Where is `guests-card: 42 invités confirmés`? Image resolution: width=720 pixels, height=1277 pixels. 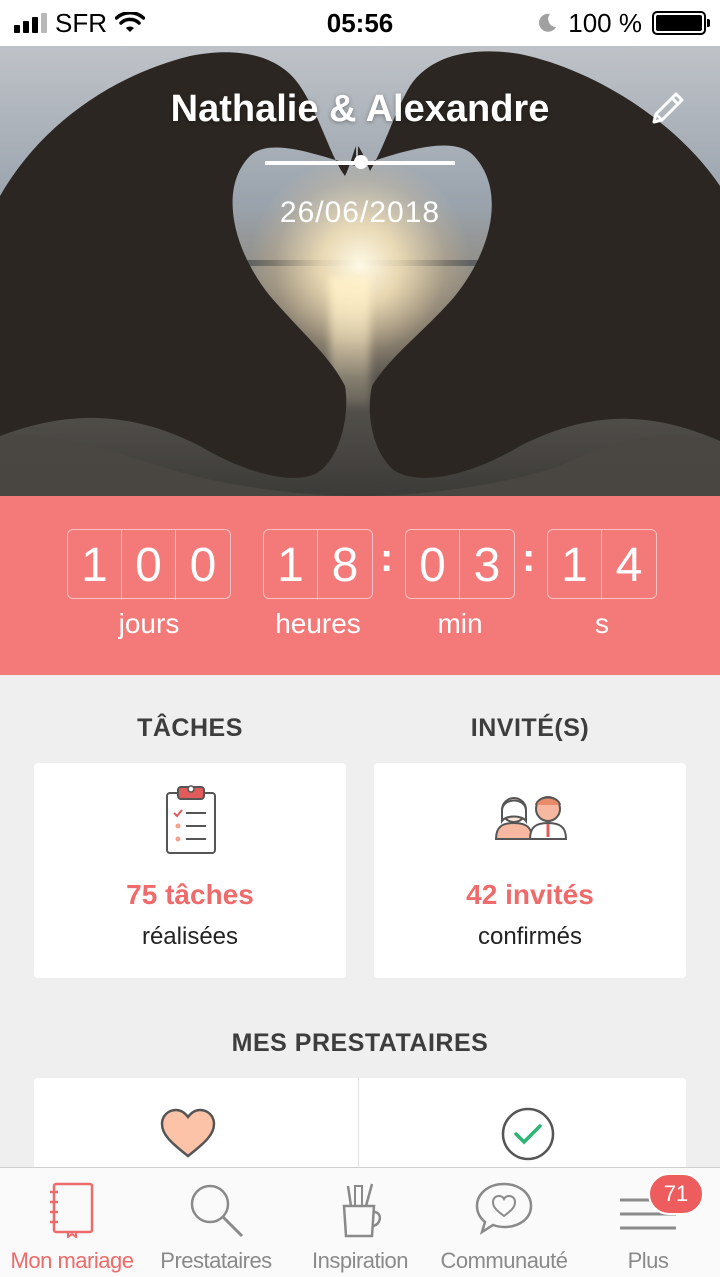 guests-card: 42 invités confirmés is located at coordinates (530, 870).